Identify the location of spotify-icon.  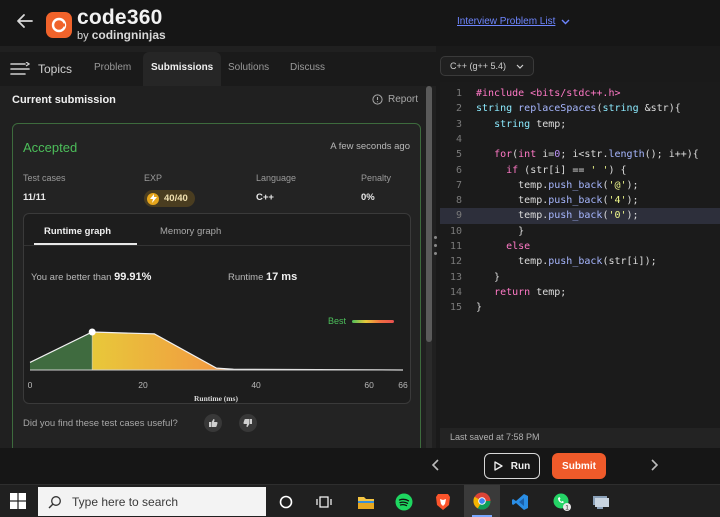
(404, 502).